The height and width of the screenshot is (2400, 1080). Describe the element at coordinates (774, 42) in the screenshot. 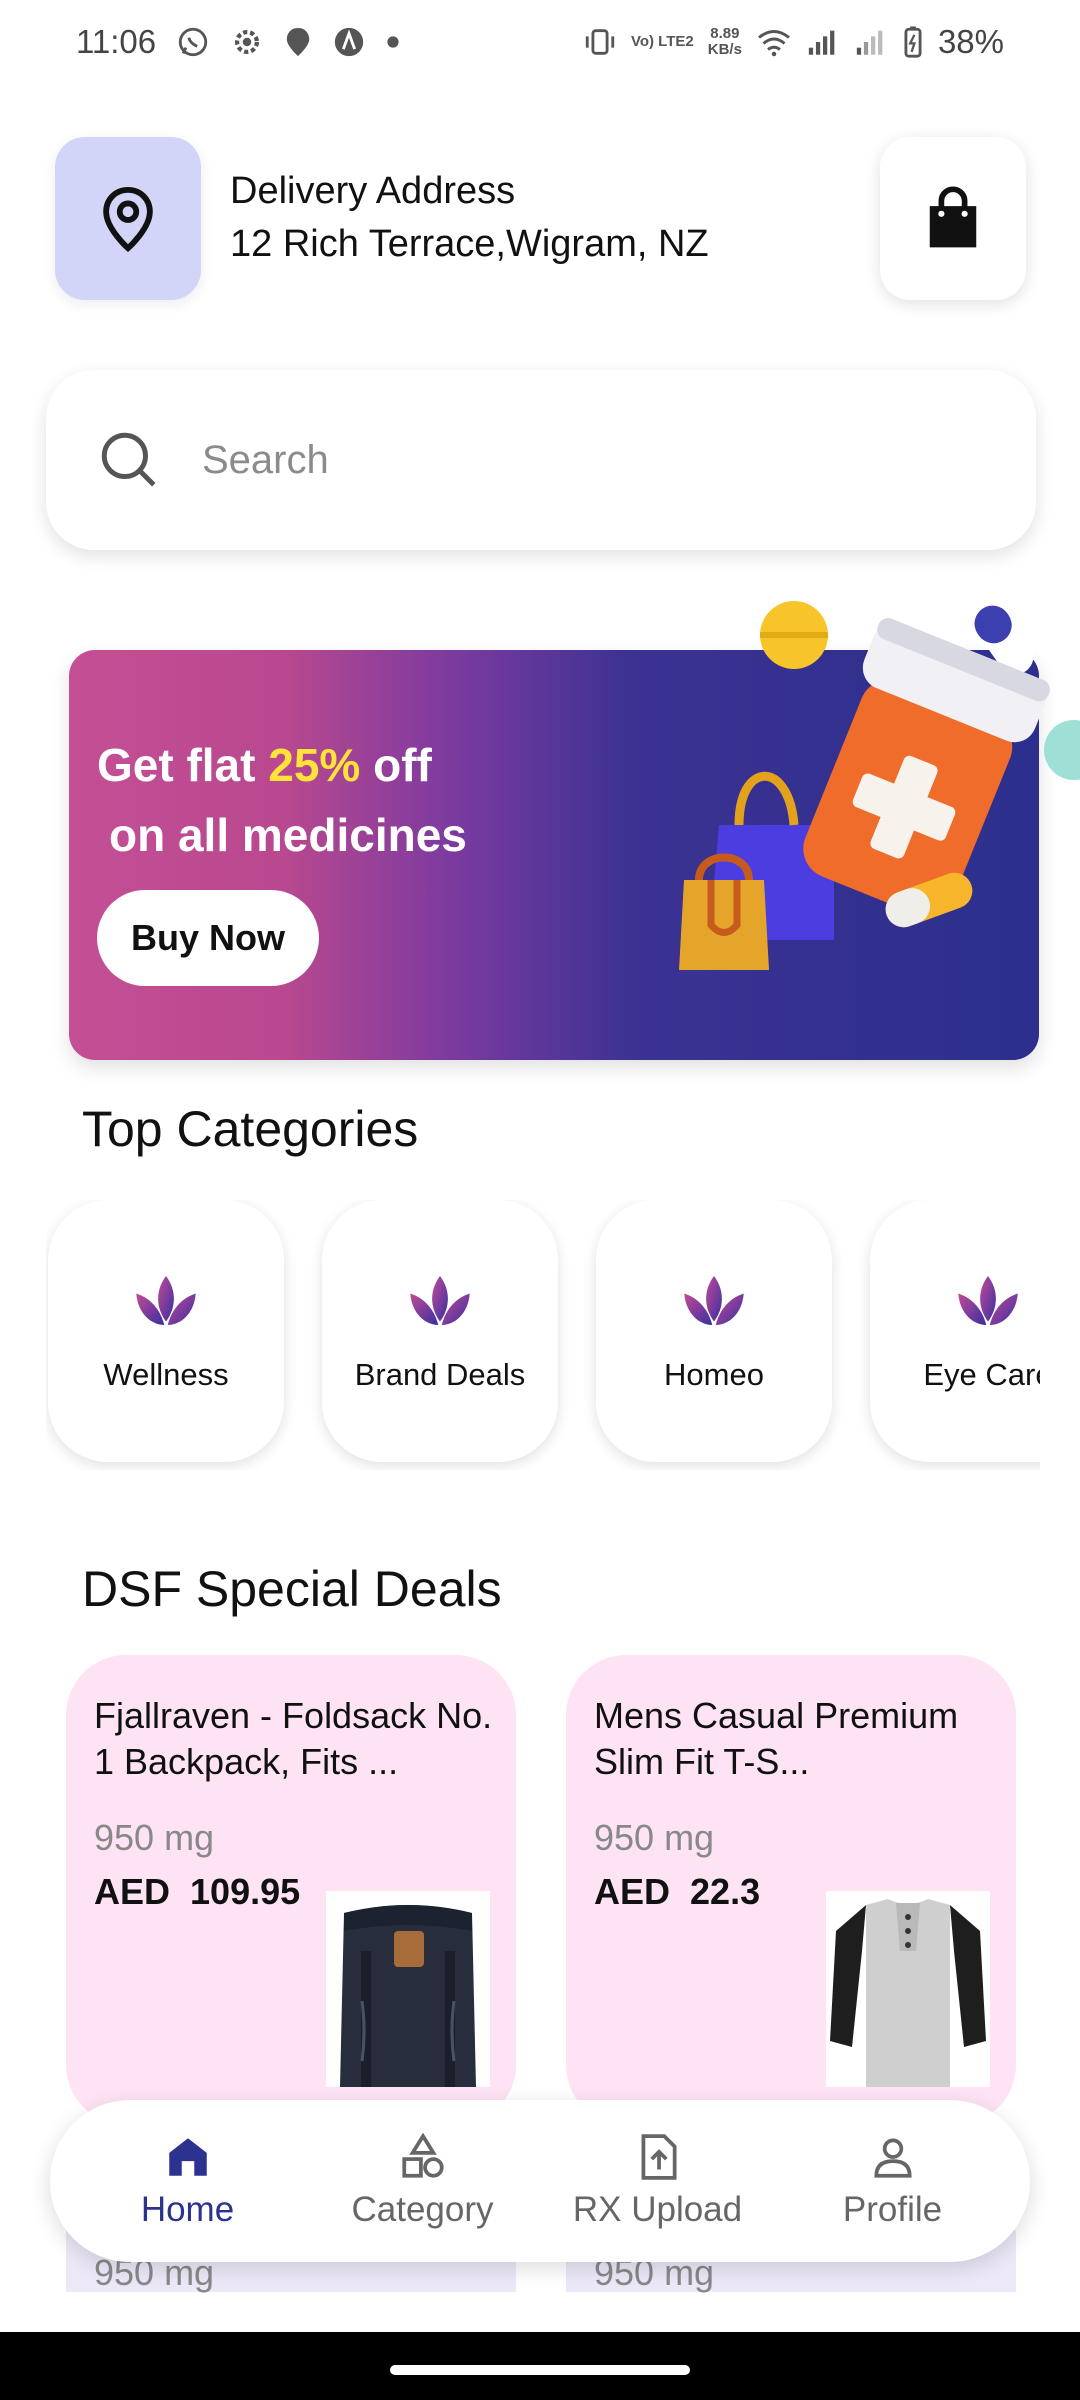

I see `wifi-icon` at that location.